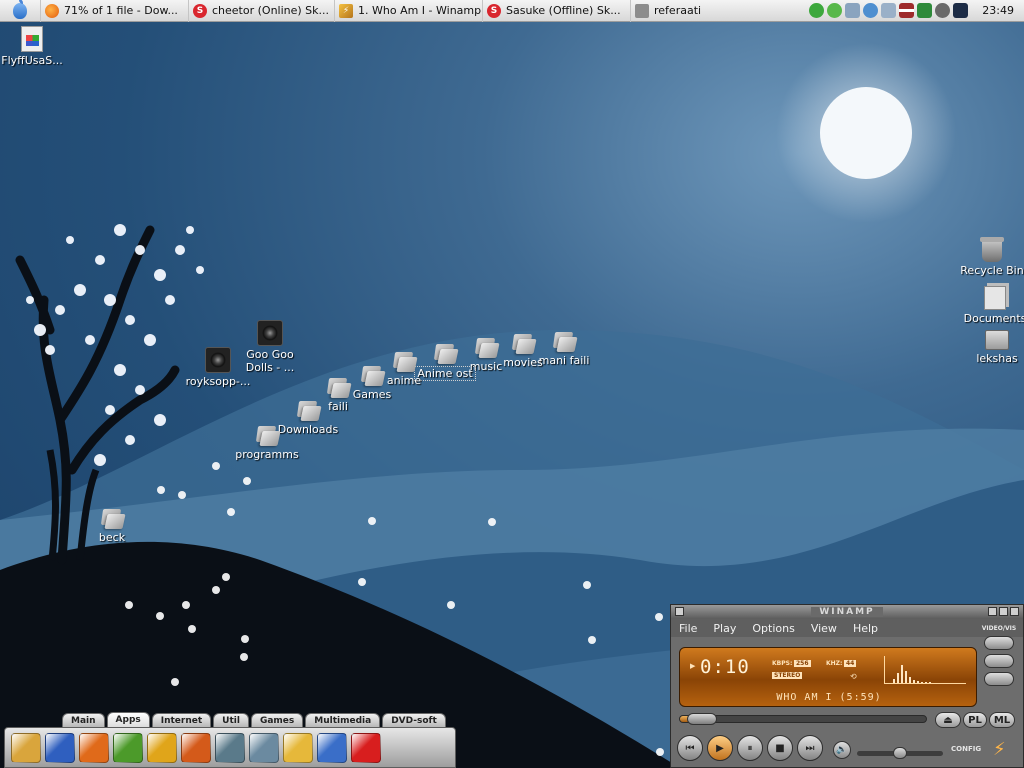 This screenshot has height=768, width=1024. Describe the element at coordinates (998, 10) in the screenshot. I see `clock: 23:49` at that location.